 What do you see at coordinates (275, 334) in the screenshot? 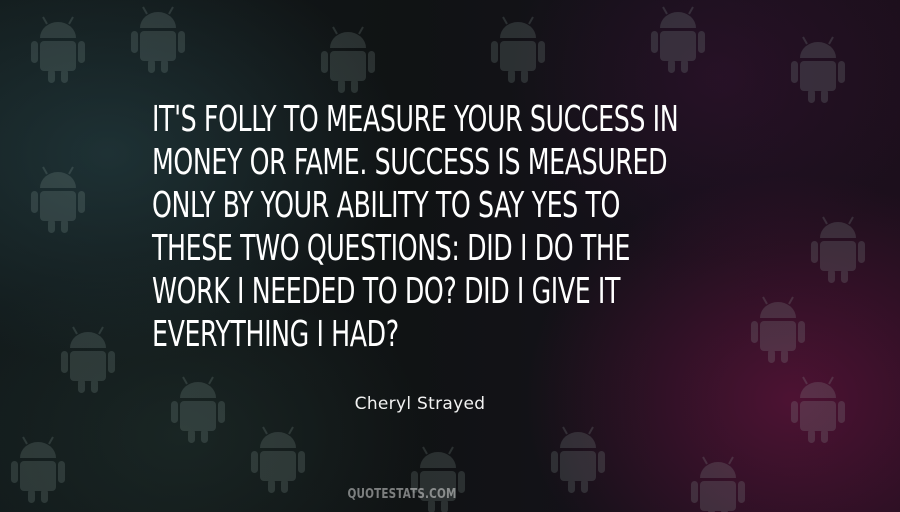
I see `quote-line: everything I had?` at bounding box center [275, 334].